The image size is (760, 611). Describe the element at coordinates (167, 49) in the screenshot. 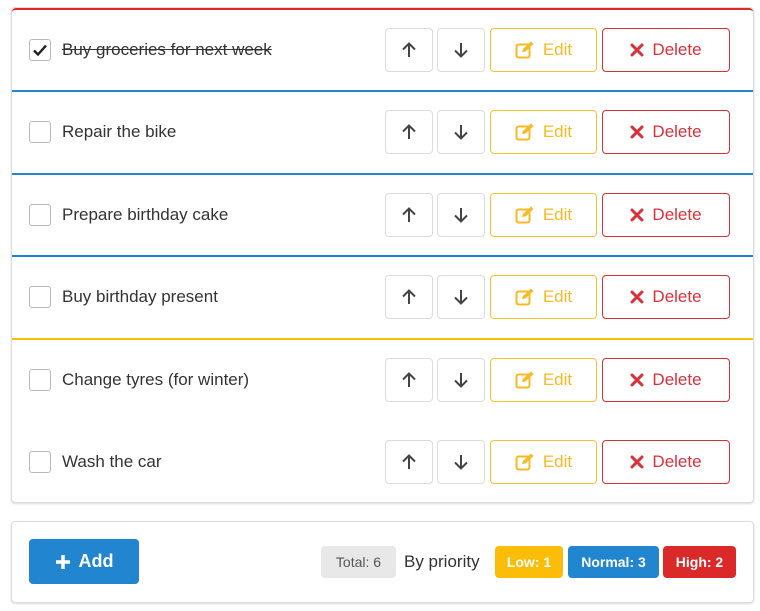

I see `task-text: Buy groceries for next week` at that location.